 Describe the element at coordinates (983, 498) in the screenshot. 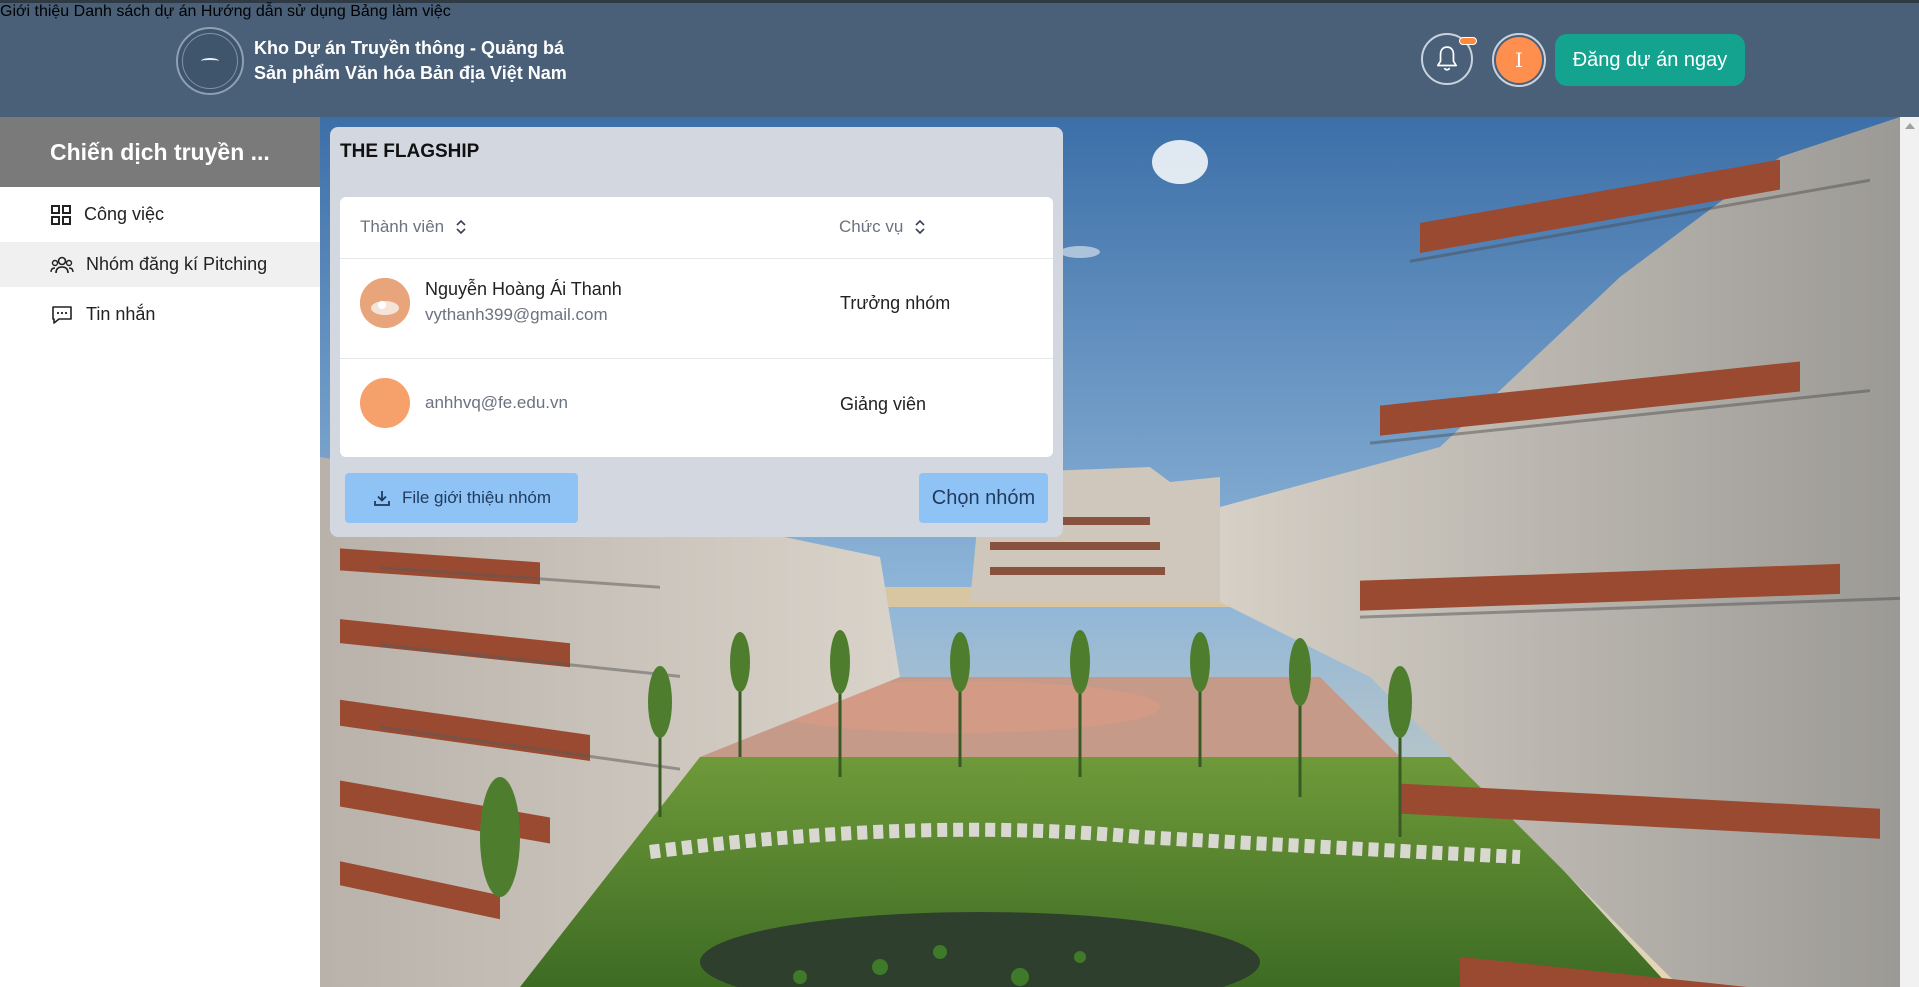

I see `select-team-button: Chọn nhóm` at that location.